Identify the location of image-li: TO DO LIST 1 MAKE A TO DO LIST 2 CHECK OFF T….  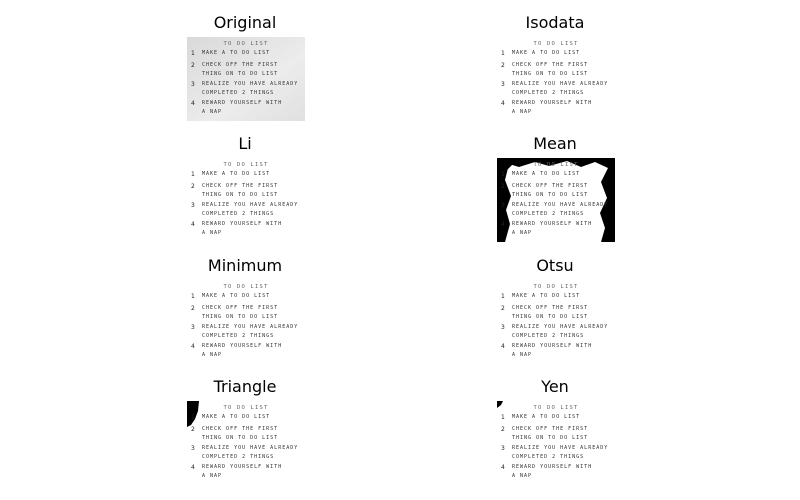
(246, 200).